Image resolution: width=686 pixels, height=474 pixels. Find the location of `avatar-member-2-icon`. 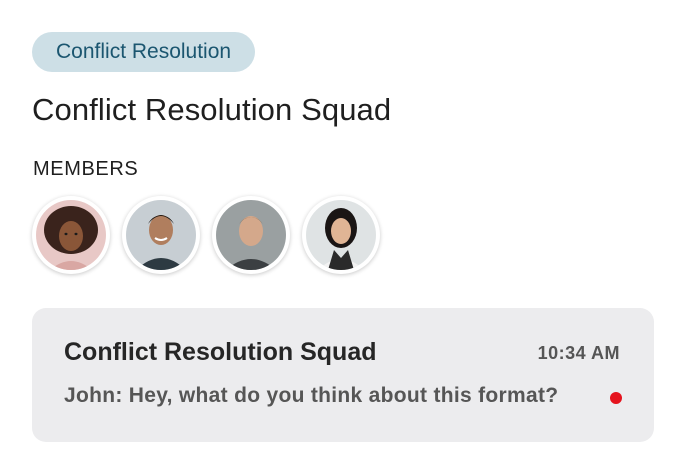

avatar-member-2-icon is located at coordinates (161, 235).